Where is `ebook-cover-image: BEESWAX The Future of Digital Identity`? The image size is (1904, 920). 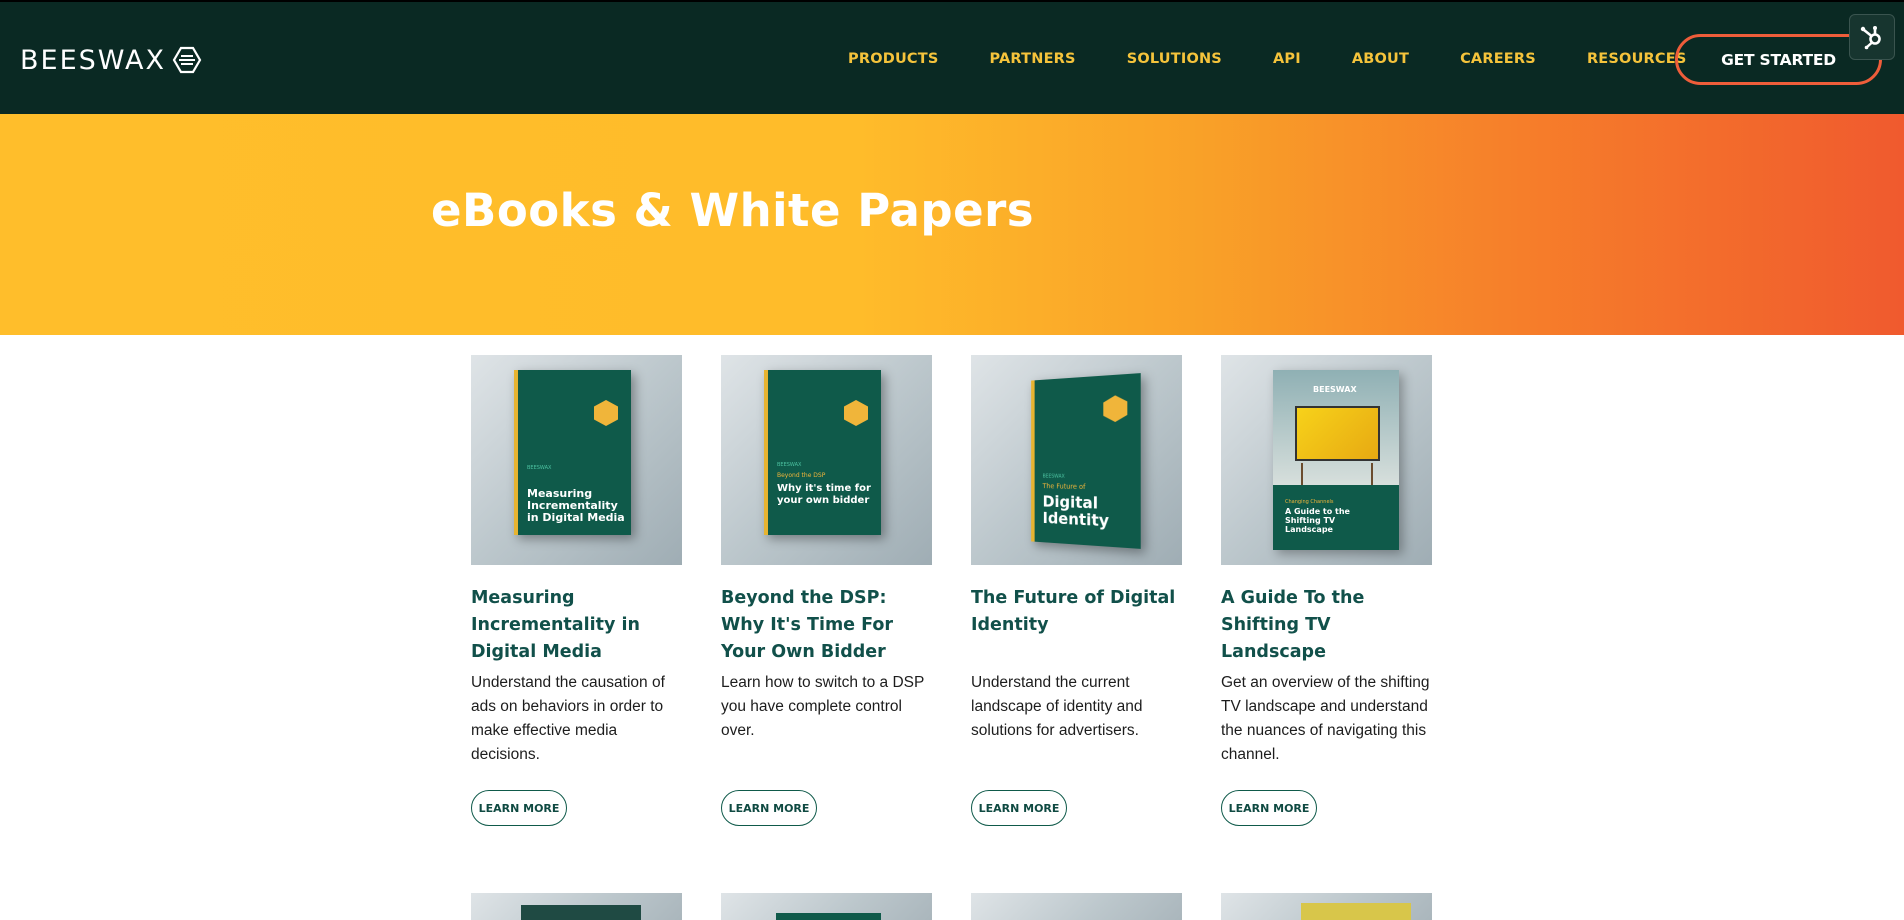
ebook-cover-image: BEESWAX The Future of Digital Identity is located at coordinates (1076, 460).